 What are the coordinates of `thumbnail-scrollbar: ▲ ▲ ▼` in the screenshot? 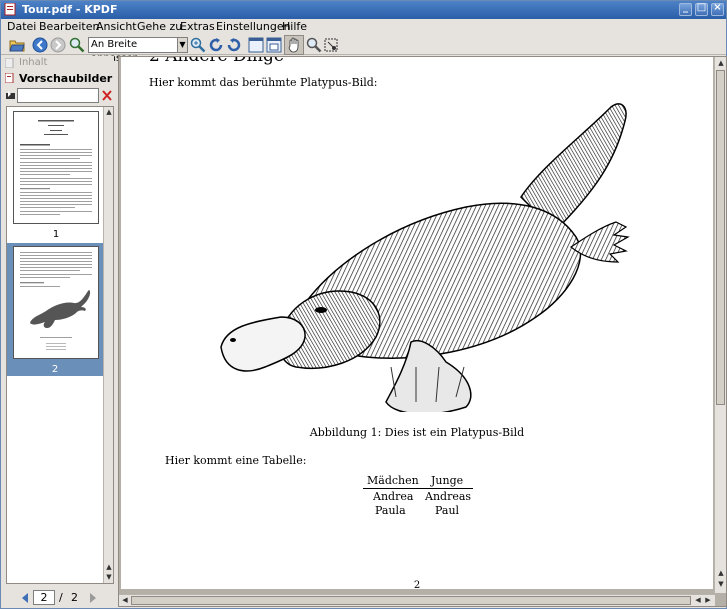 It's located at (108, 345).